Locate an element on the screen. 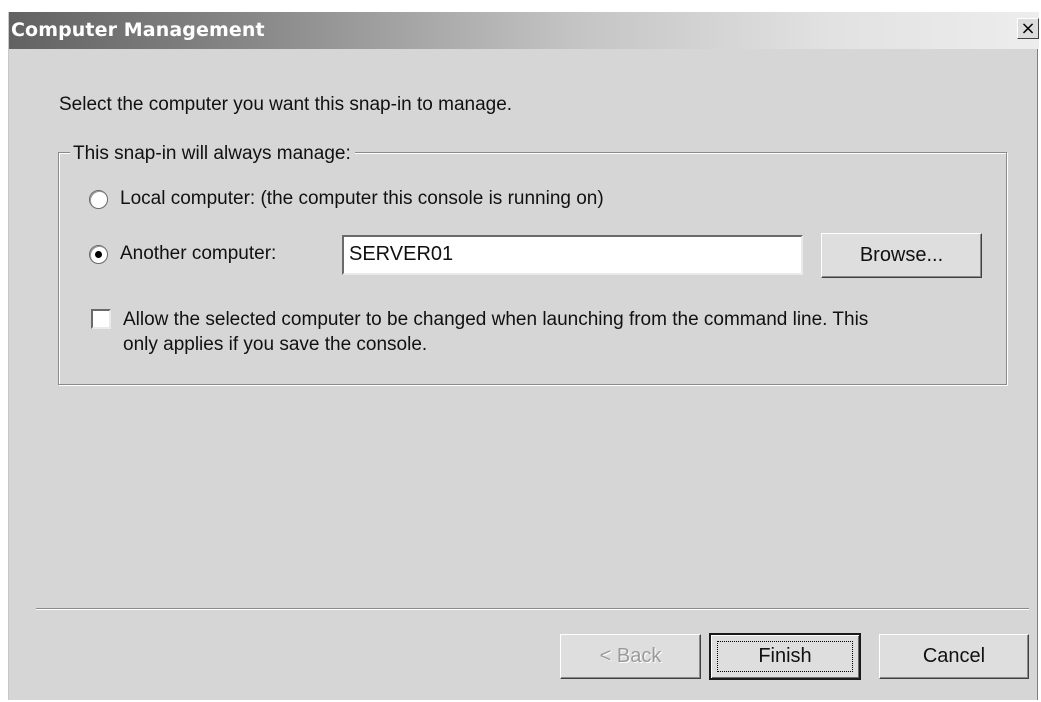 The image size is (1041, 702). window-title: Computer Management is located at coordinates (138, 30).